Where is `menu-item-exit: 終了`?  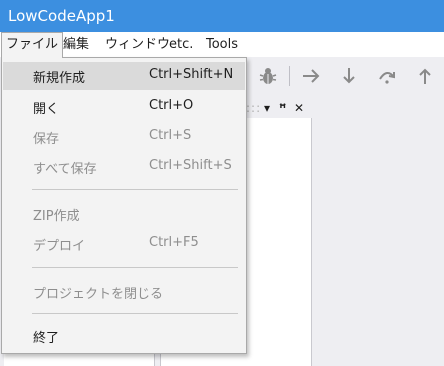
menu-item-exit: 終了 is located at coordinates (124, 336).